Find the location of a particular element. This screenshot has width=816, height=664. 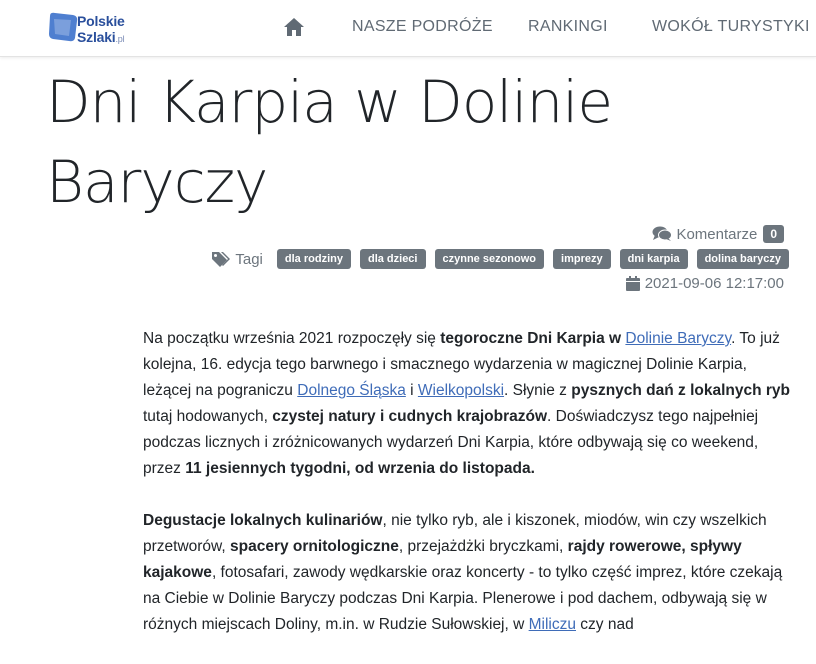

tag-dla-rodziny: dla rodziny is located at coordinates (313, 259).